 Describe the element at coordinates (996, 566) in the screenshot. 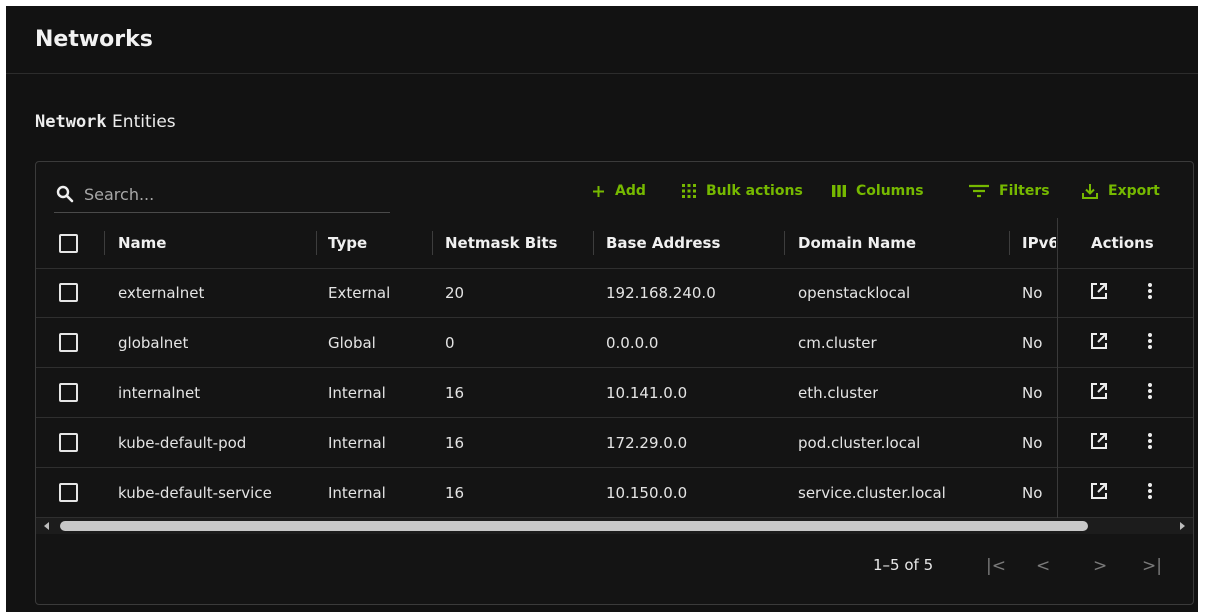

I see `first-page-icon: |<` at that location.